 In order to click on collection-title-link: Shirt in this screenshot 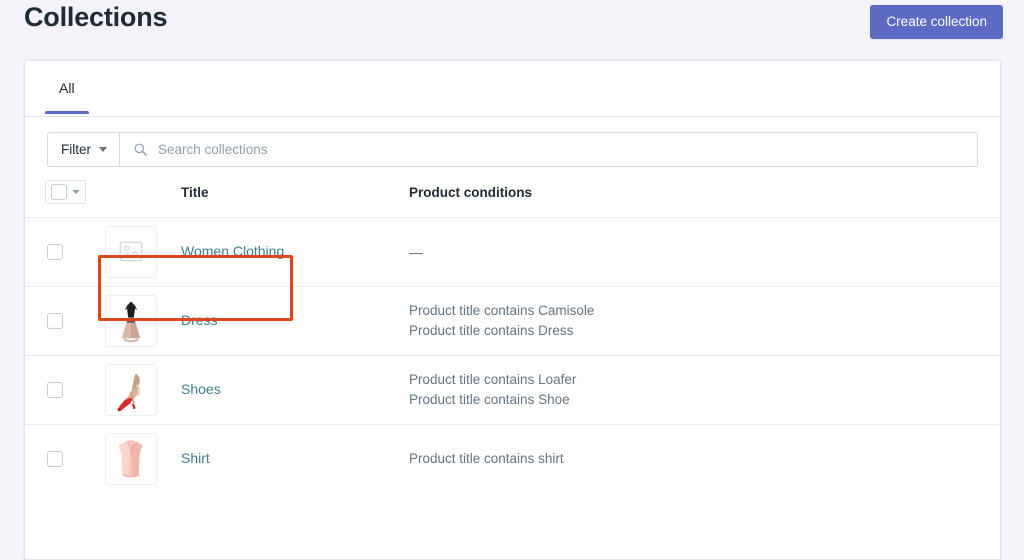, I will do `click(185, 458)`.